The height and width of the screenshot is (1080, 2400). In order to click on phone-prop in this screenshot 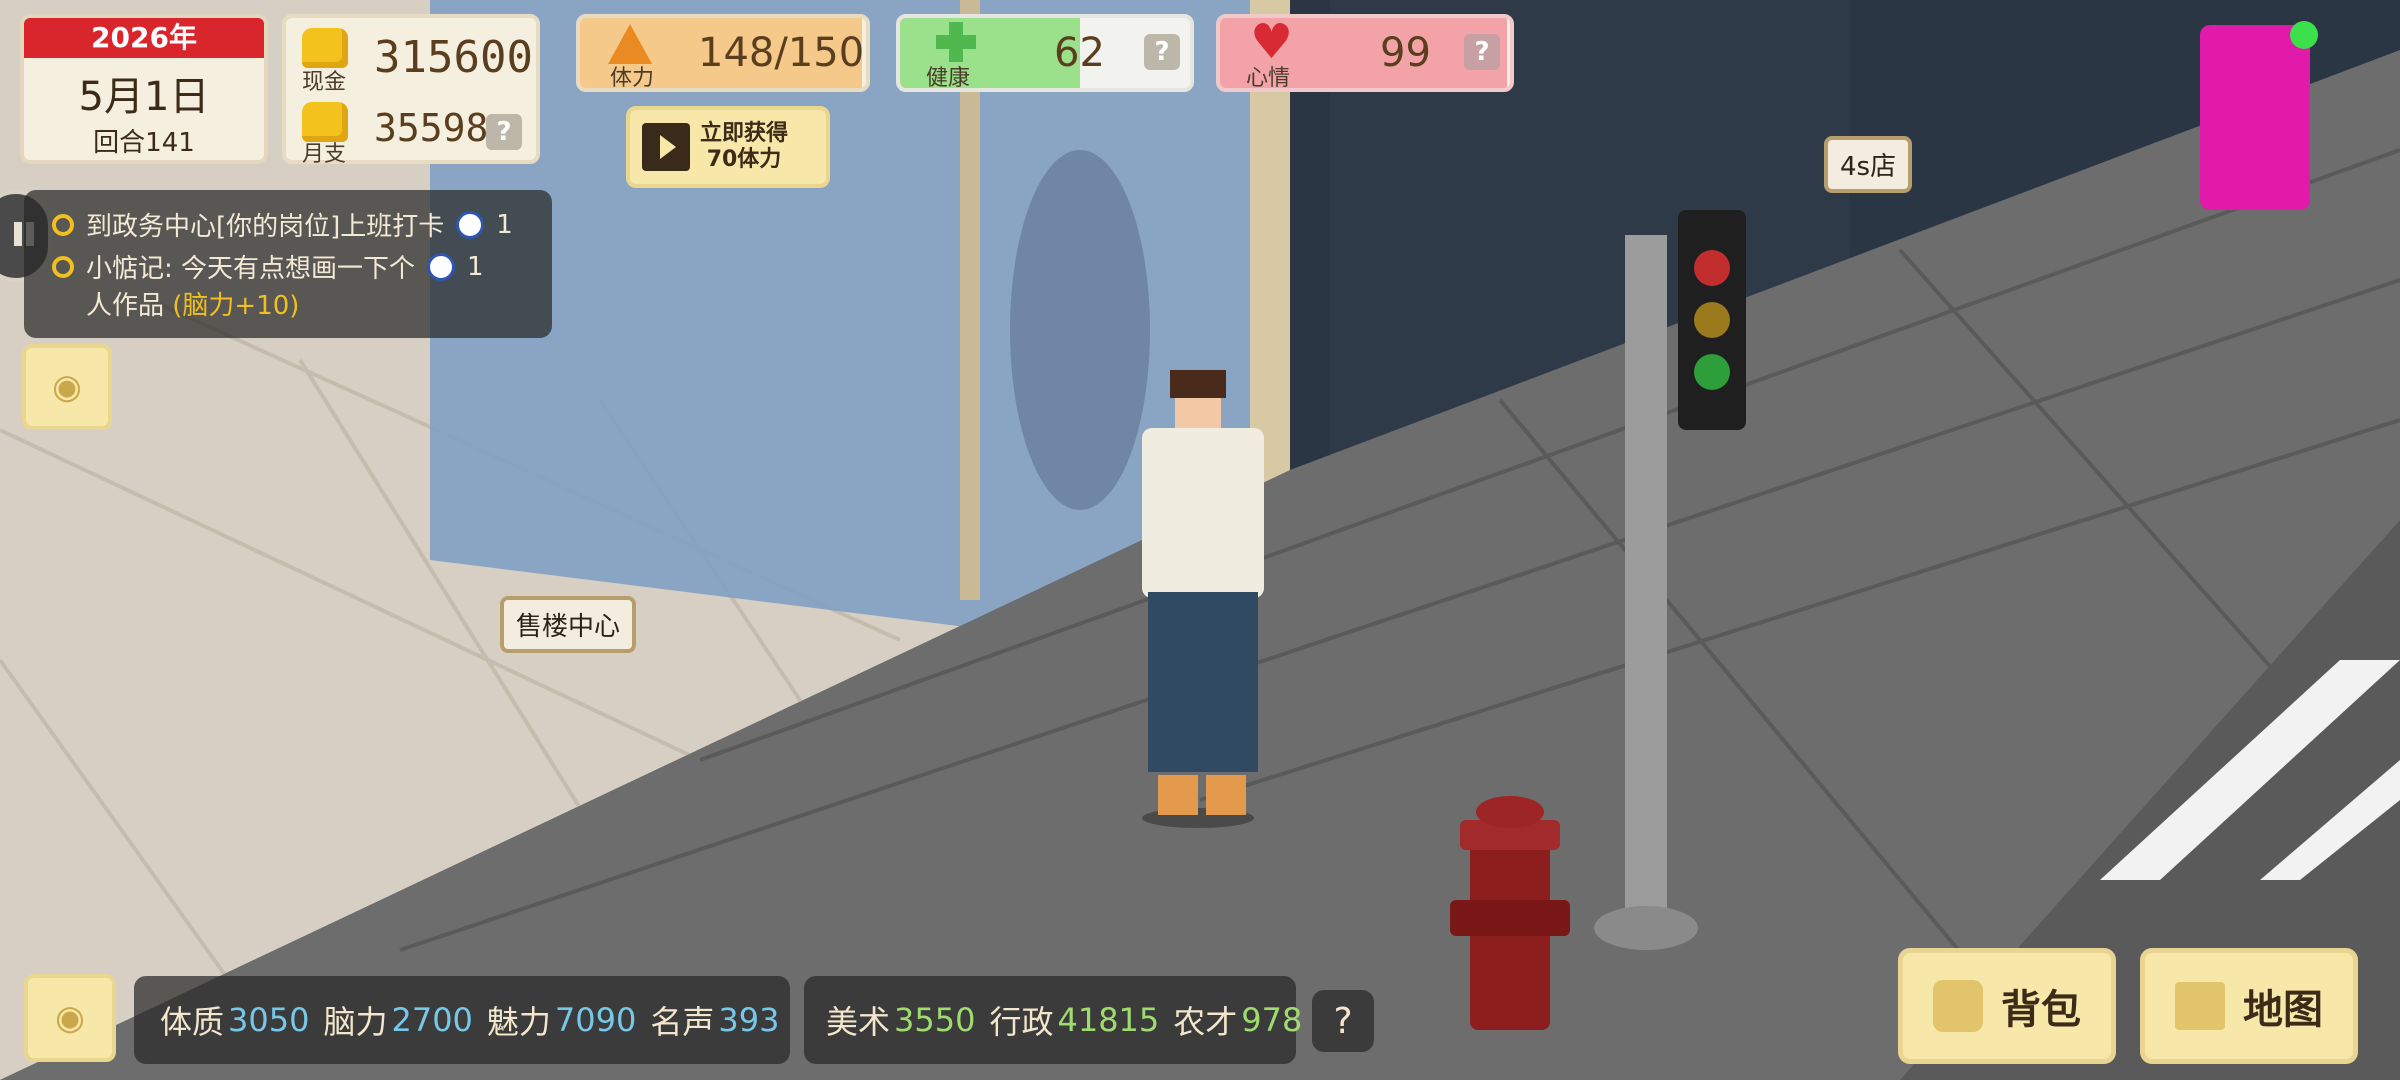, I will do `click(2255, 117)`.